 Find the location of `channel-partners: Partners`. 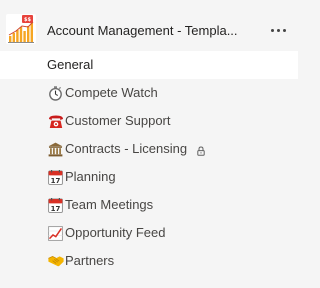

channel-partners: Partners is located at coordinates (149, 261).